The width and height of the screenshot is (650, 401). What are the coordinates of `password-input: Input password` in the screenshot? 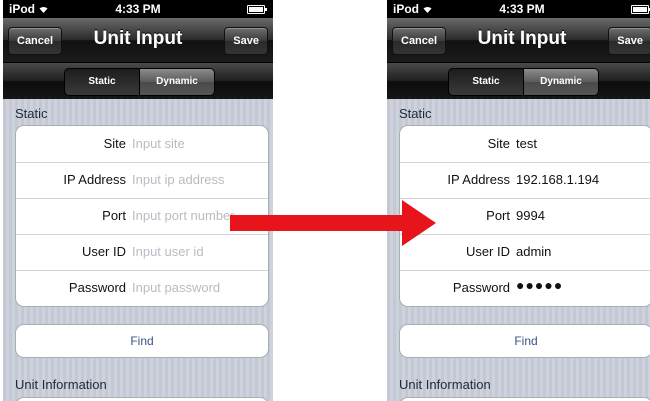 It's located at (176, 287).